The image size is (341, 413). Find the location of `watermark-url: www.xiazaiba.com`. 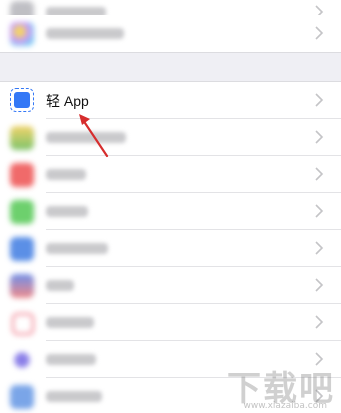

watermark-url: www.xiazaiba.com is located at coordinates (285, 406).